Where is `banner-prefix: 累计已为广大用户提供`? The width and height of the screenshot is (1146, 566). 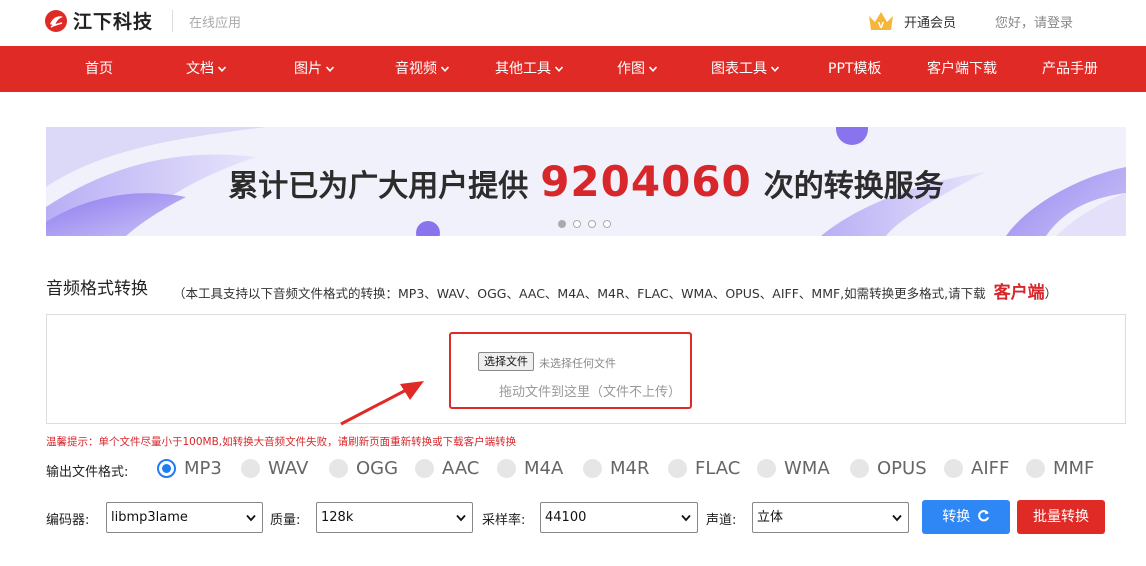 banner-prefix: 累计已为广大用户提供 is located at coordinates (378, 186).